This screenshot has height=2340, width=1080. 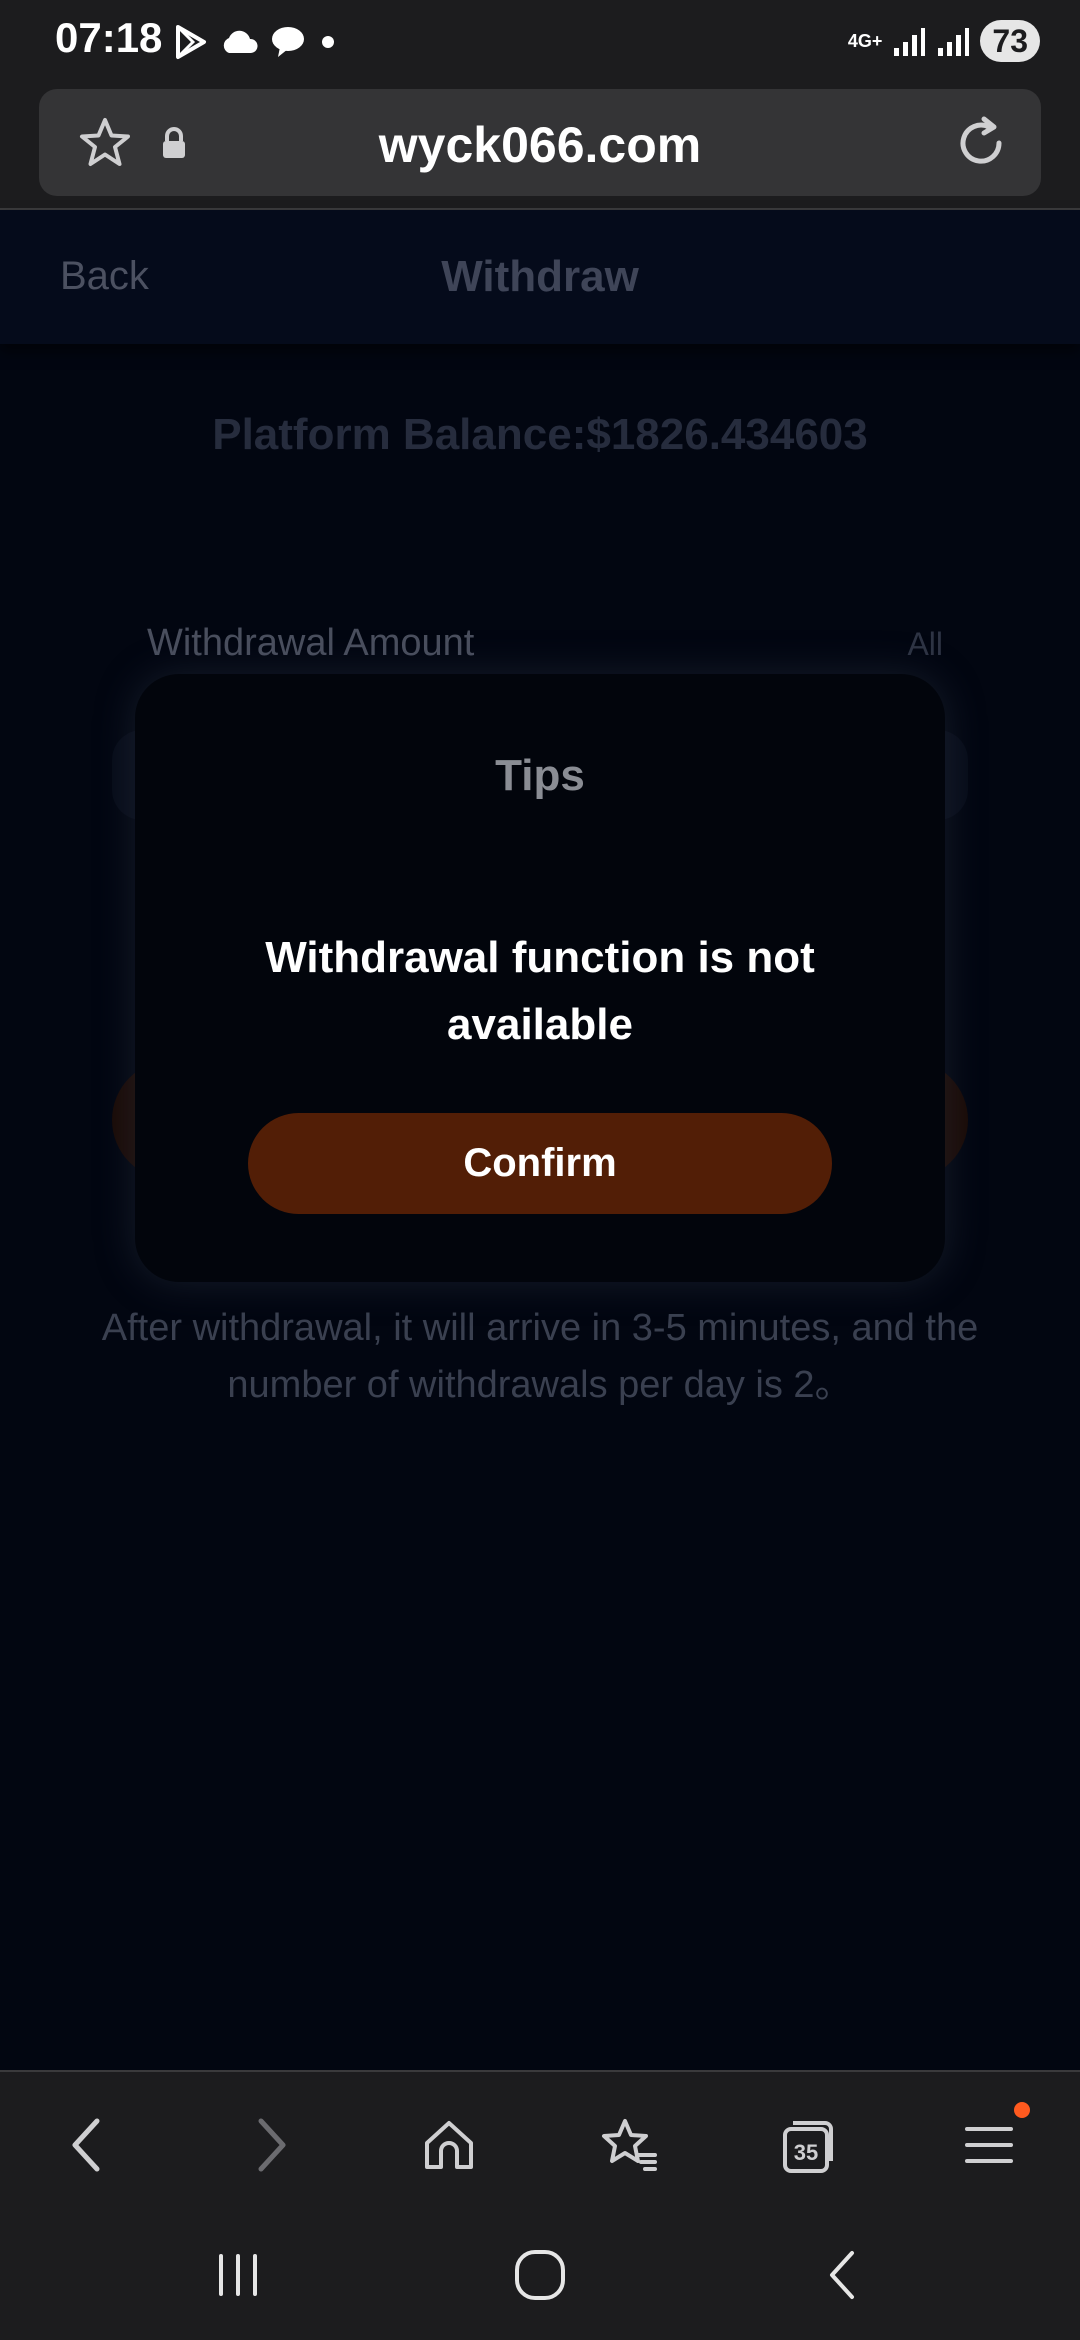 What do you see at coordinates (109, 37) in the screenshot?
I see `status-time: 07:18` at bounding box center [109, 37].